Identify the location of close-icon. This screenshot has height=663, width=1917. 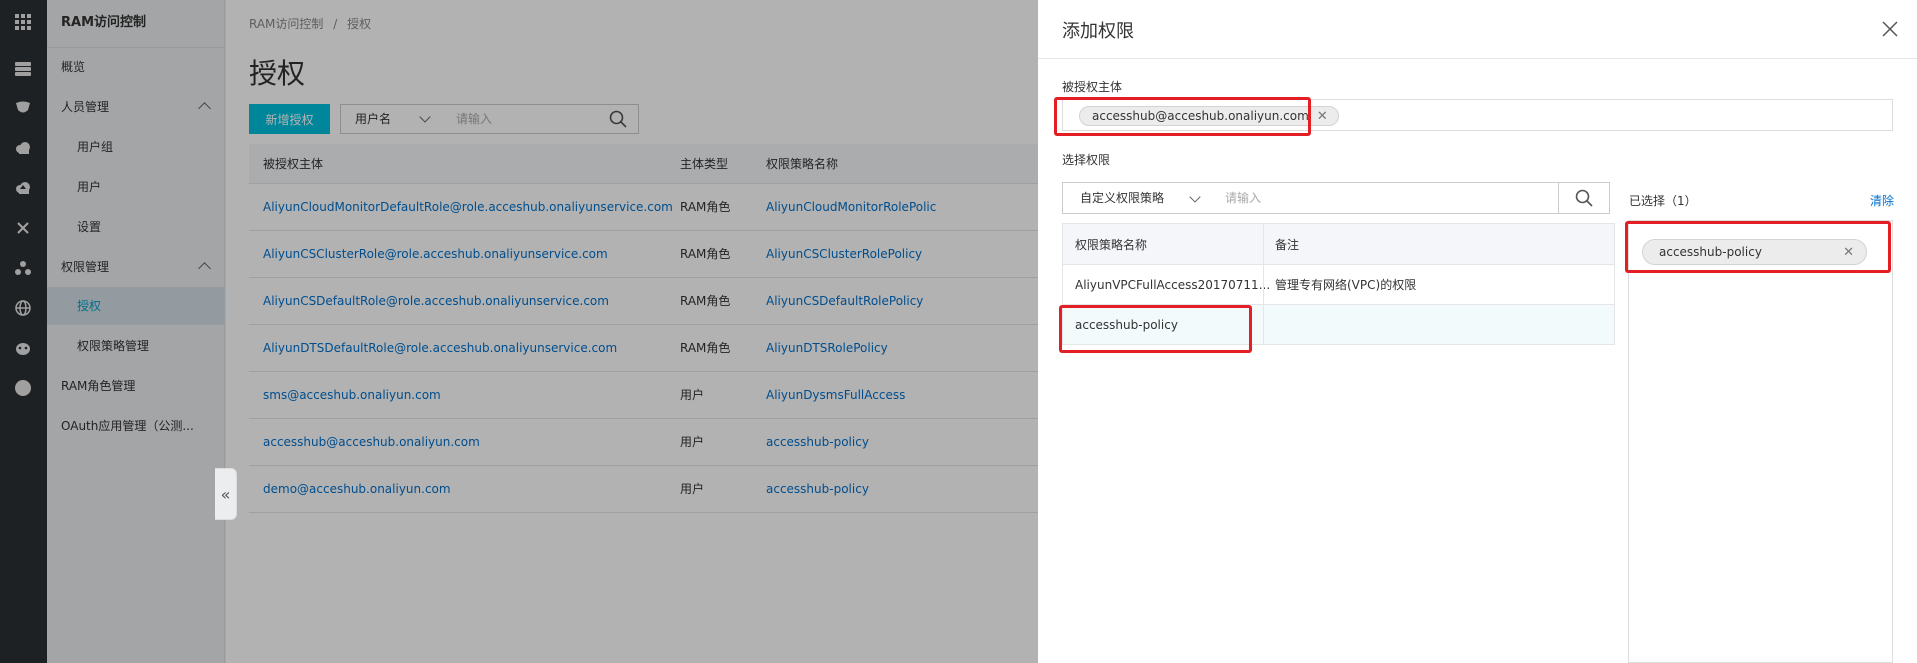
(1890, 29).